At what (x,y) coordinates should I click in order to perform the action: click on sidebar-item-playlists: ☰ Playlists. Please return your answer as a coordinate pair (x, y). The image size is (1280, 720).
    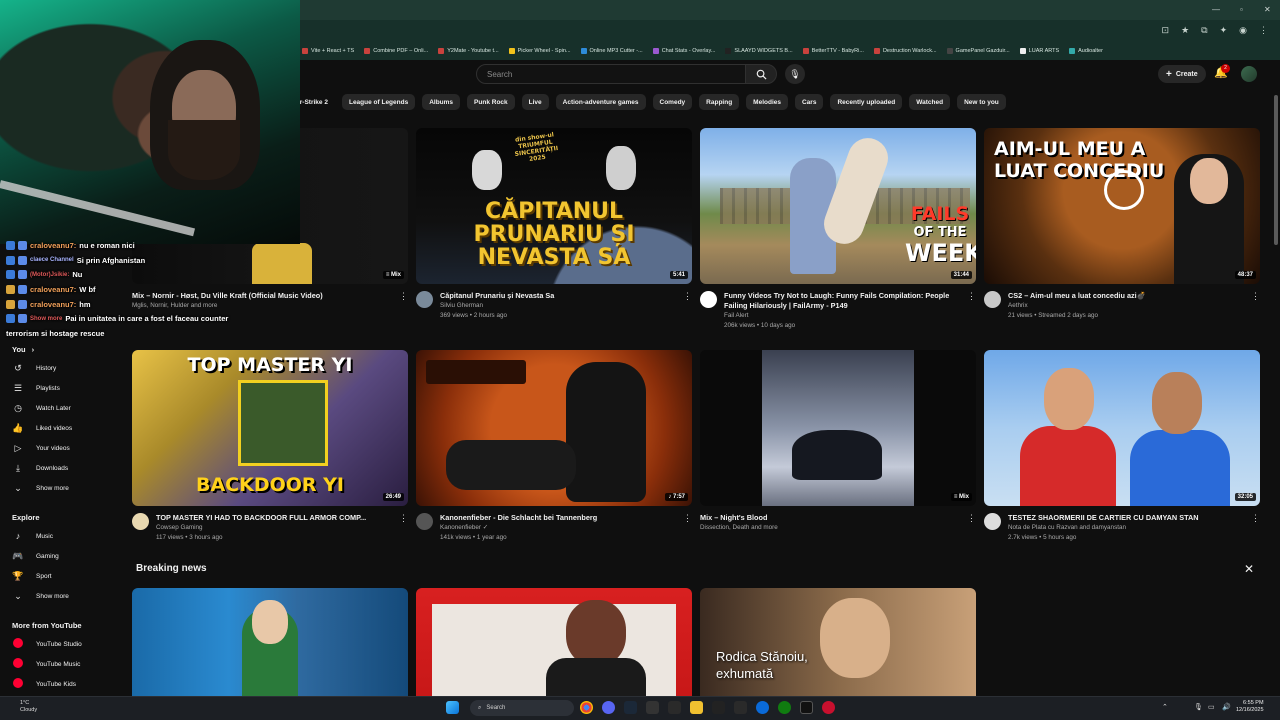
    Looking at the image, I should click on (60, 388).